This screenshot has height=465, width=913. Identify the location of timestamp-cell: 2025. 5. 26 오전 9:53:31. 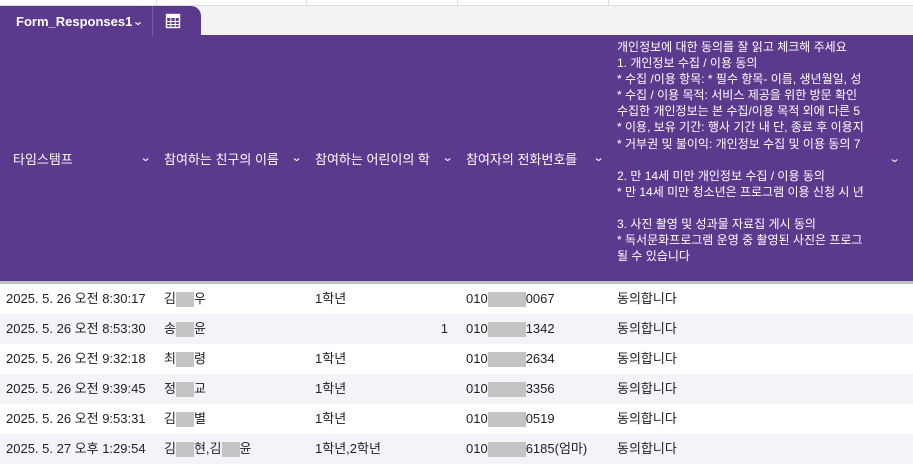
(81, 419).